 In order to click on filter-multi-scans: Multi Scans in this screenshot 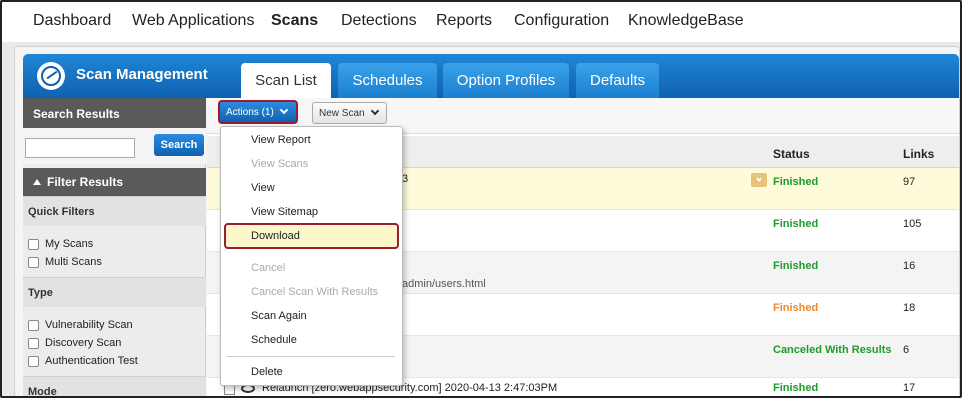, I will do `click(65, 262)`.